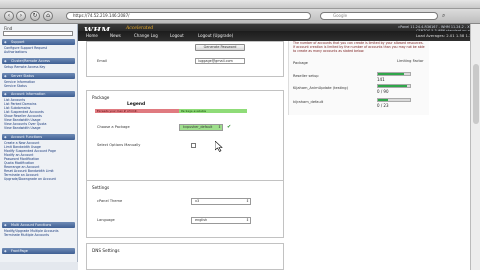  I want to click on limit-row-name: kijraham_default, so click(308, 102).